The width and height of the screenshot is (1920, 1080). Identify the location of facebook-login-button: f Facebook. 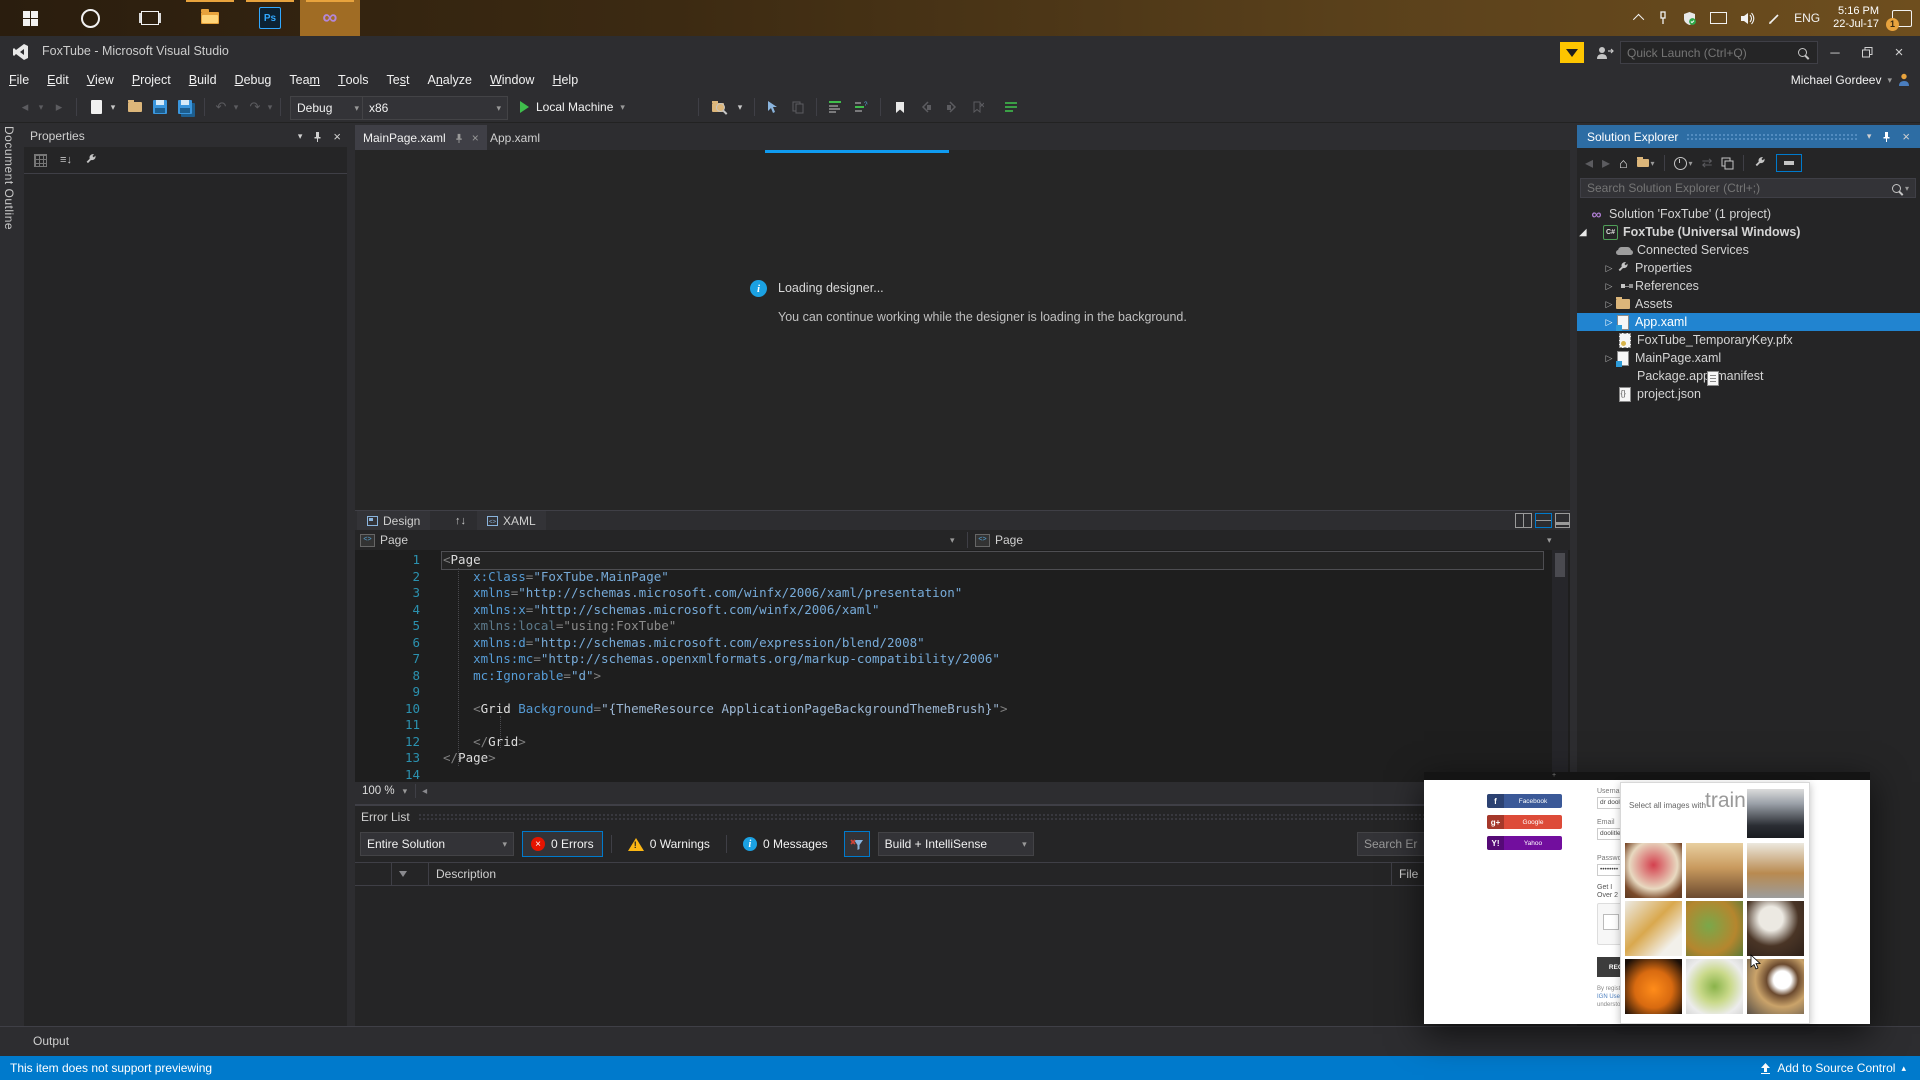
(1524, 801).